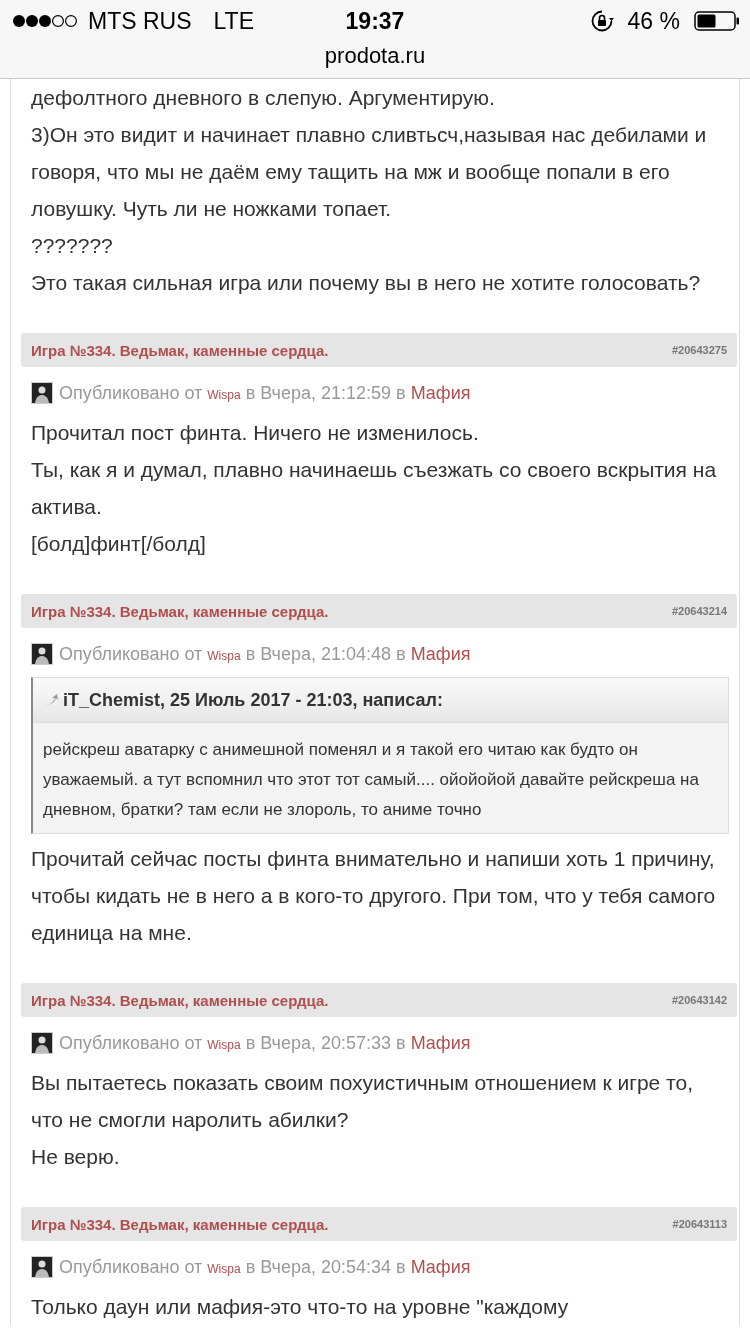  What do you see at coordinates (72, 246) in the screenshot?
I see `post-text: ???????` at bounding box center [72, 246].